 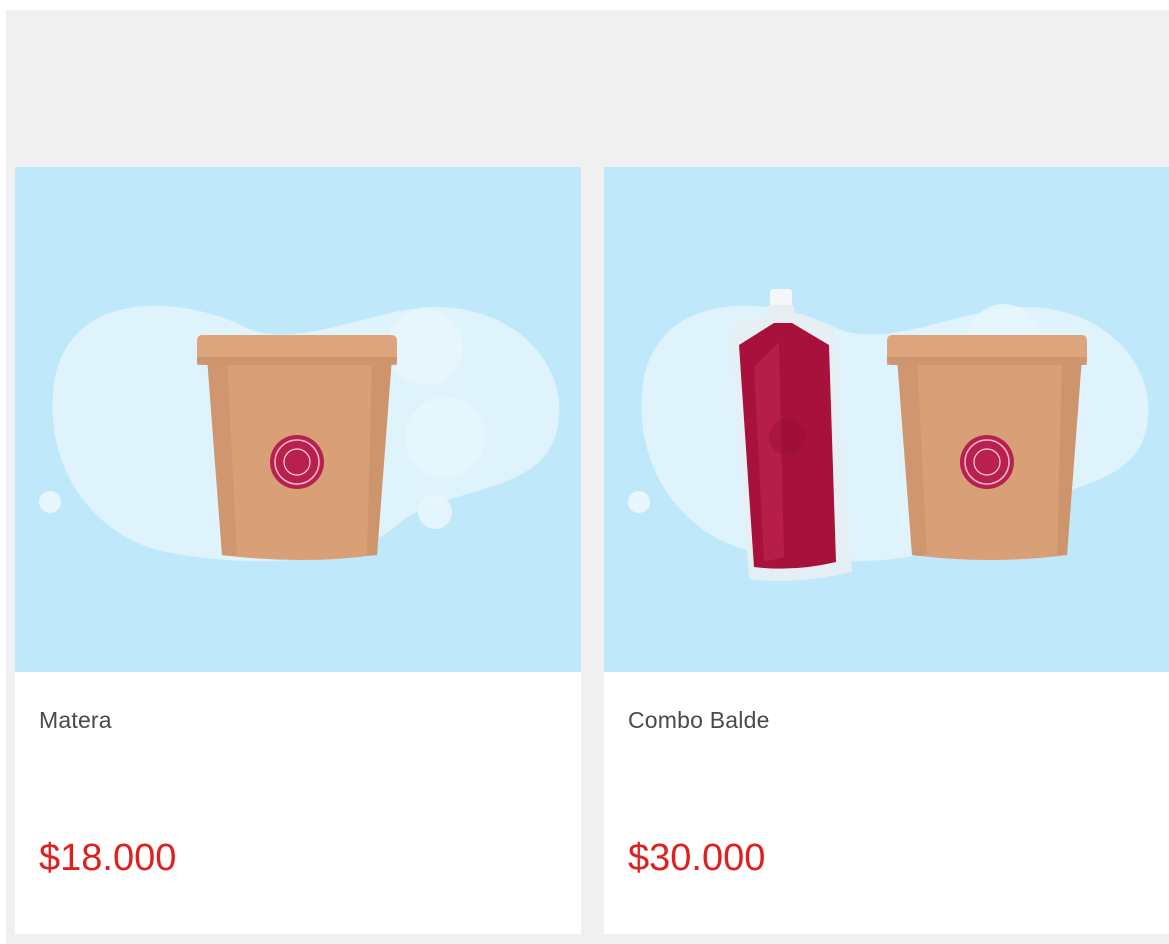 What do you see at coordinates (699, 720) in the screenshot?
I see `product-name: Combo Balde` at bounding box center [699, 720].